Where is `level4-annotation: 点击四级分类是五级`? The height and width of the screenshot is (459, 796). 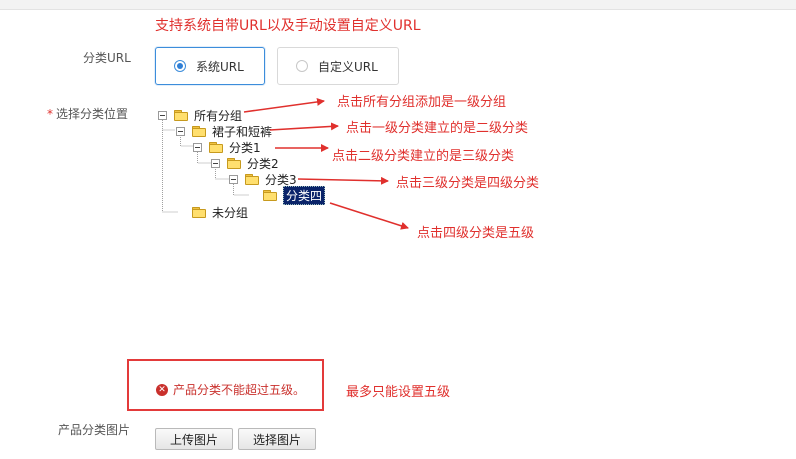
level4-annotation: 点击四级分类是五级 is located at coordinates (476, 233).